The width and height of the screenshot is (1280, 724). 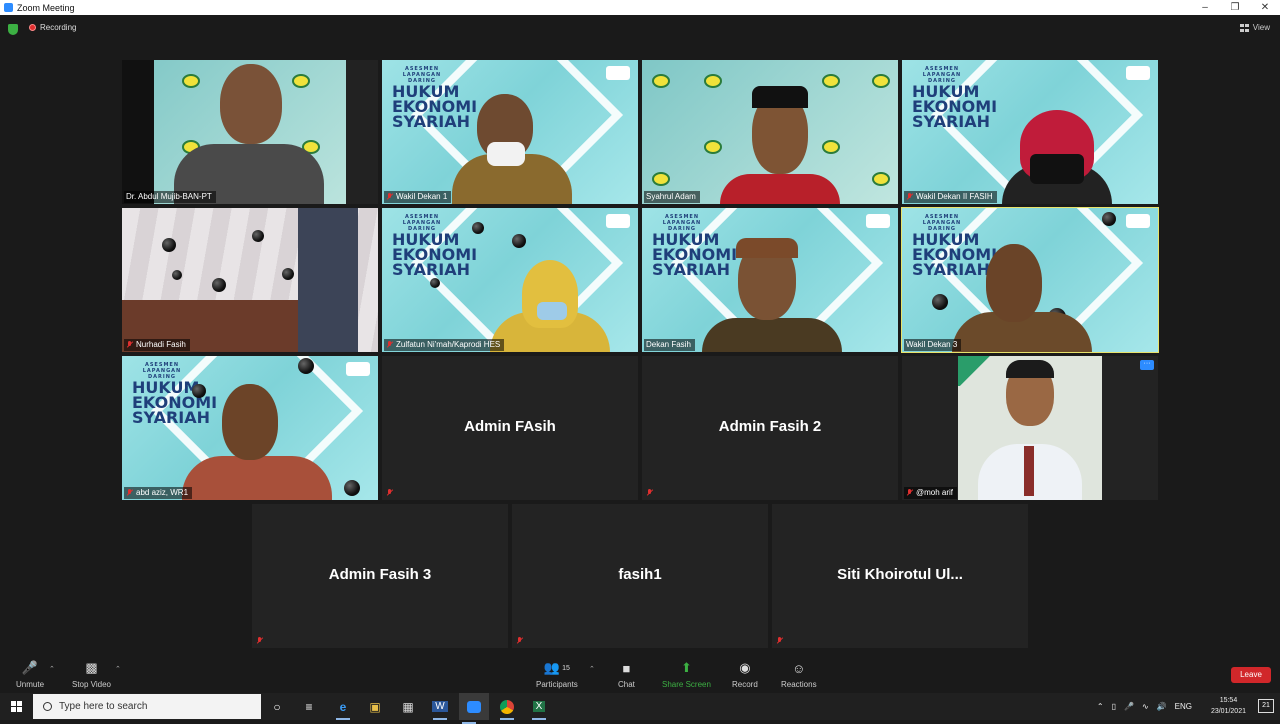 What do you see at coordinates (592, 669) in the screenshot?
I see `participants-options-caret-icon: ⌃` at bounding box center [592, 669].